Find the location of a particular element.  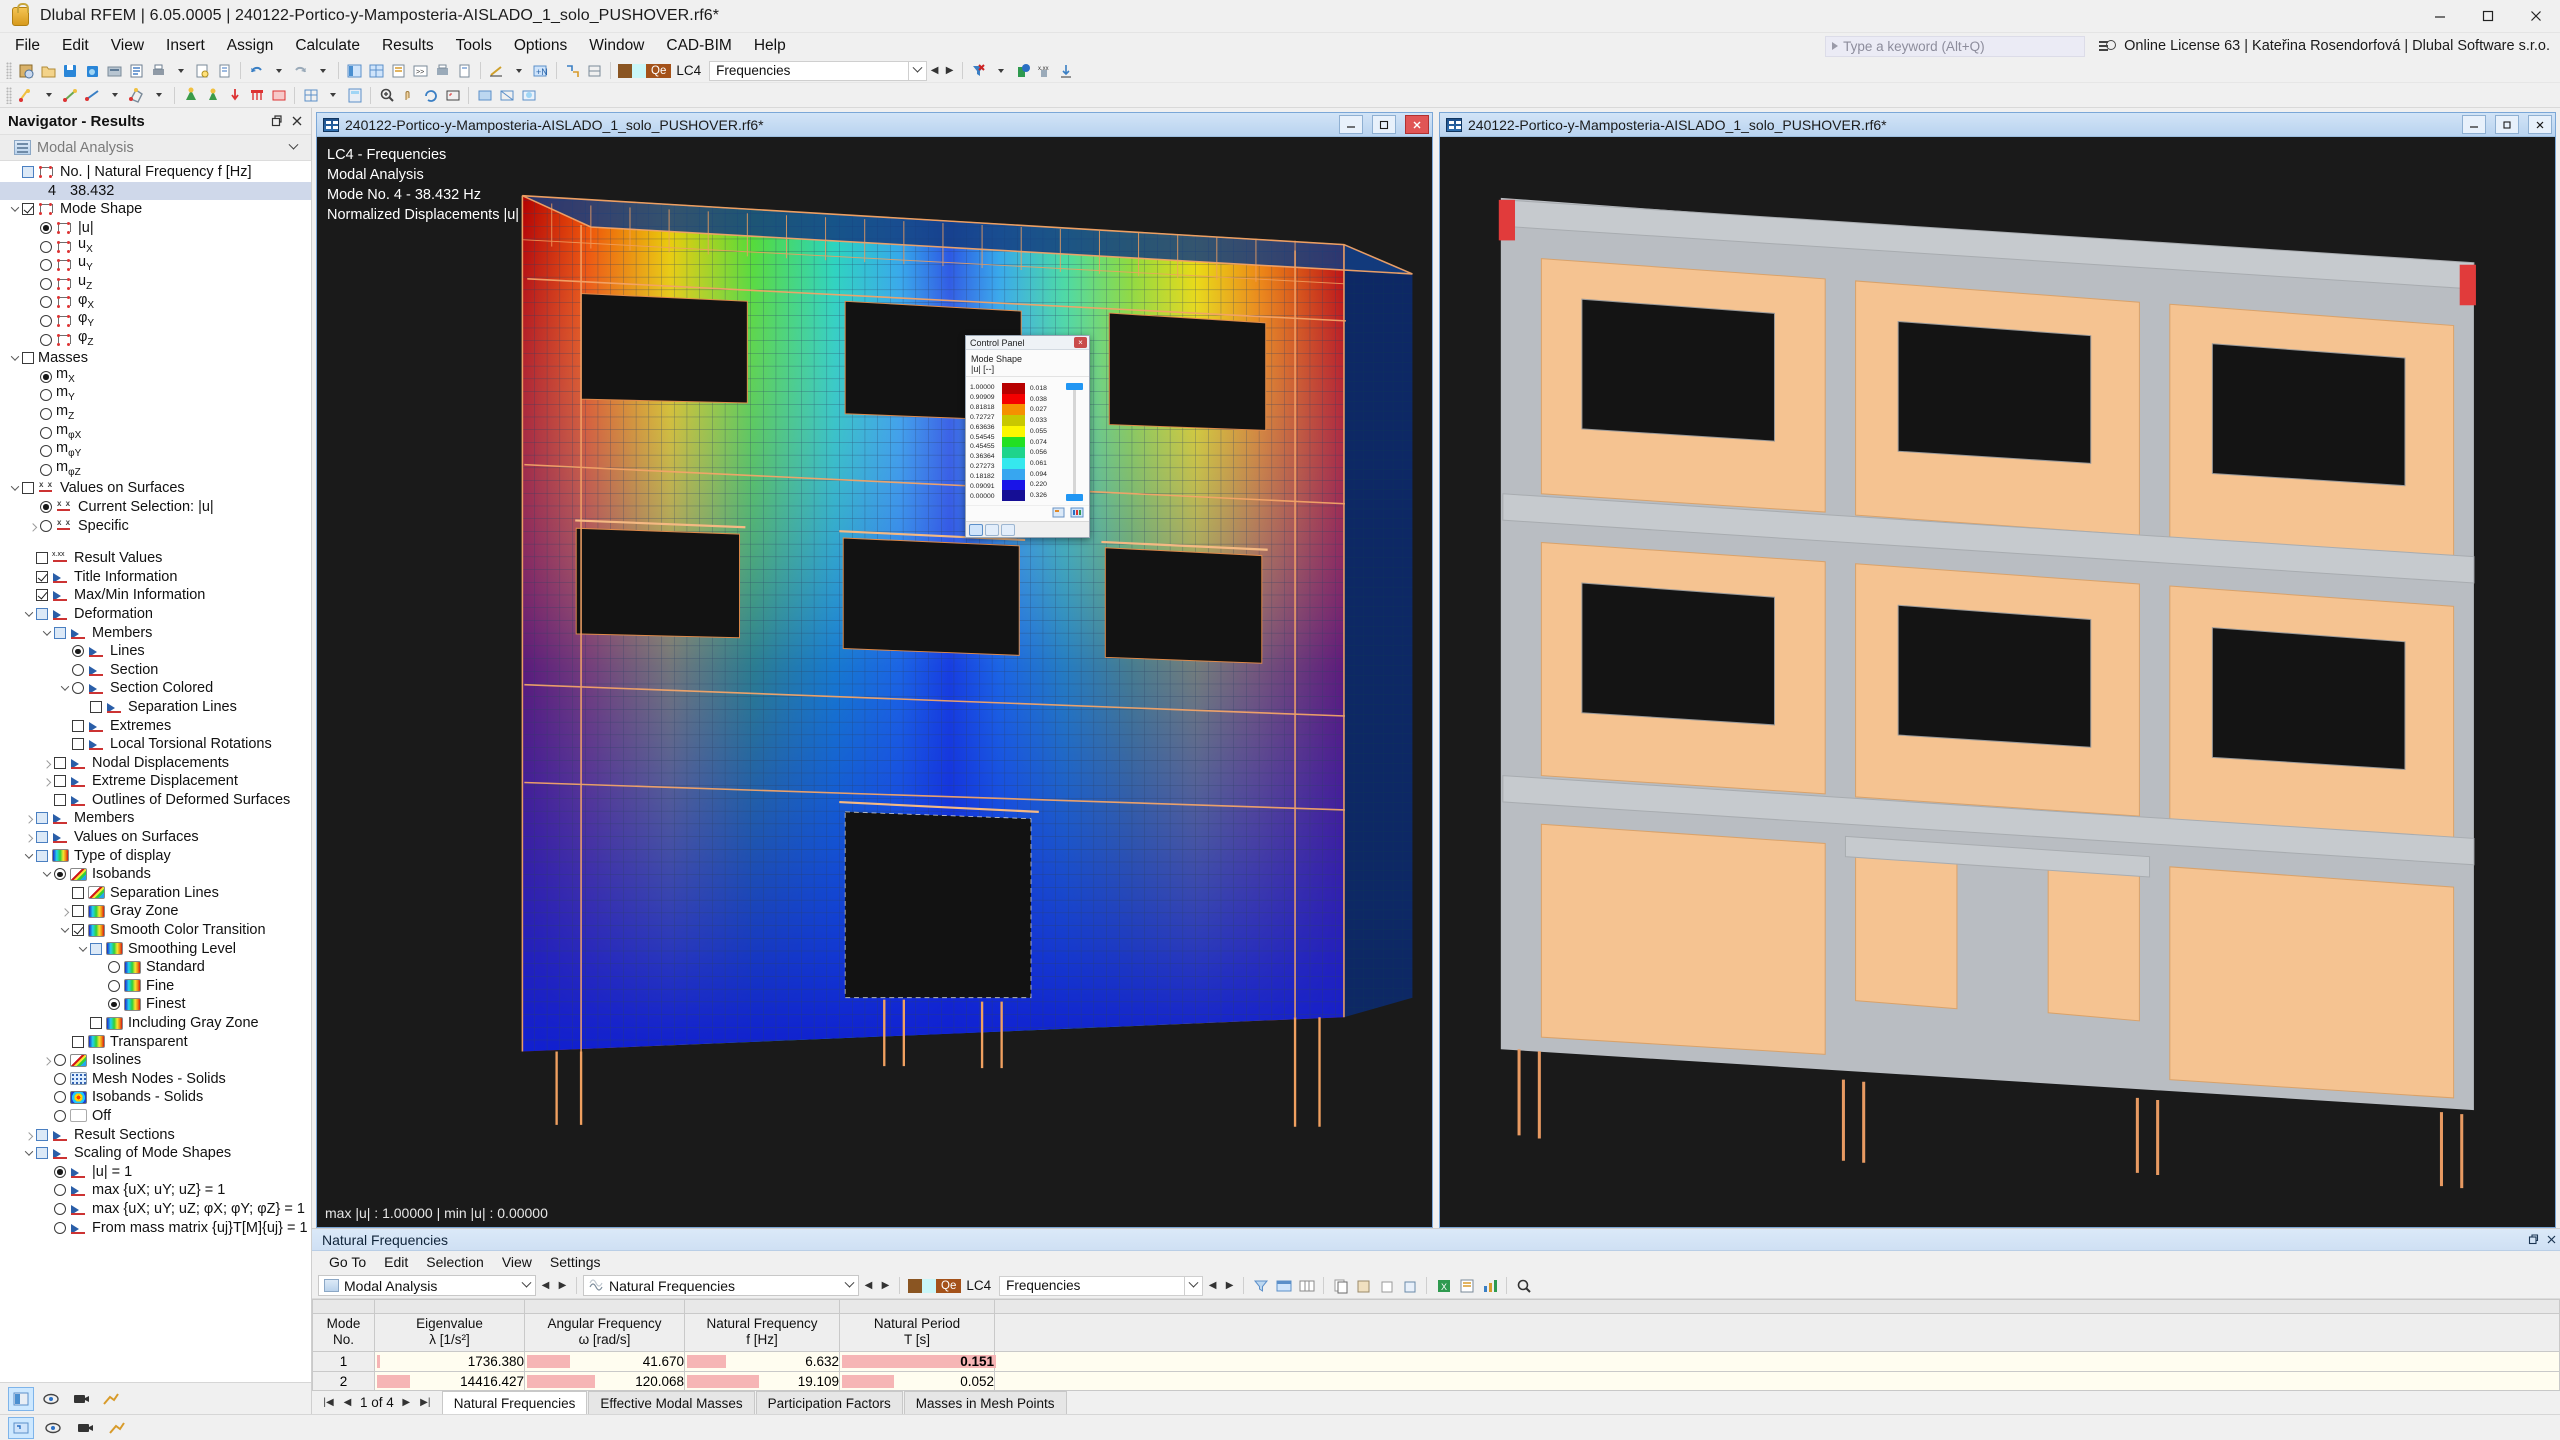

tree-item: Lines is located at coordinates (155, 651).